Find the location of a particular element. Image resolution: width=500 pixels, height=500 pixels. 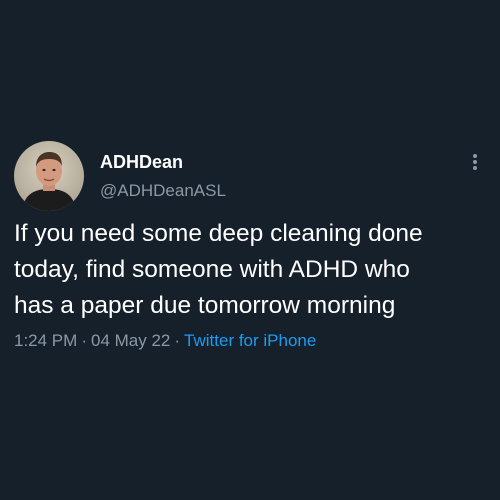

profile-photo-icon is located at coordinates (49, 176).